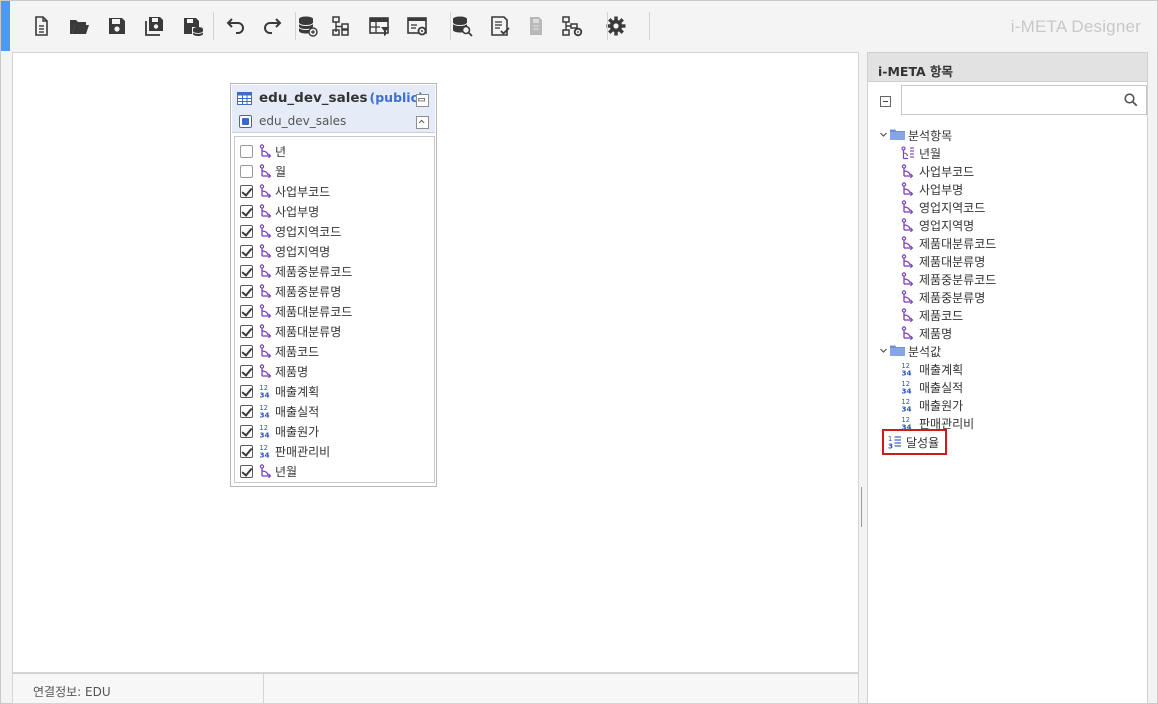  What do you see at coordinates (273, 26) in the screenshot?
I see `redo-button` at bounding box center [273, 26].